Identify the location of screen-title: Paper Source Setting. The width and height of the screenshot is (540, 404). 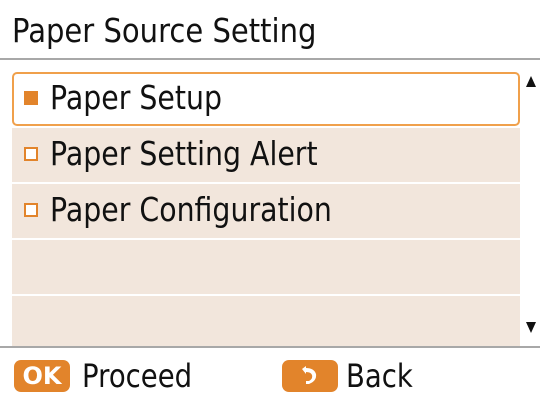
(164, 30).